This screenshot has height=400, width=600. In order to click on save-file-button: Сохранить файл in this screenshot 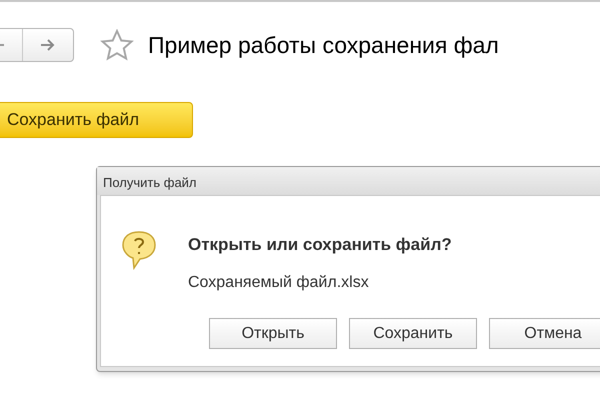, I will do `click(96, 120)`.